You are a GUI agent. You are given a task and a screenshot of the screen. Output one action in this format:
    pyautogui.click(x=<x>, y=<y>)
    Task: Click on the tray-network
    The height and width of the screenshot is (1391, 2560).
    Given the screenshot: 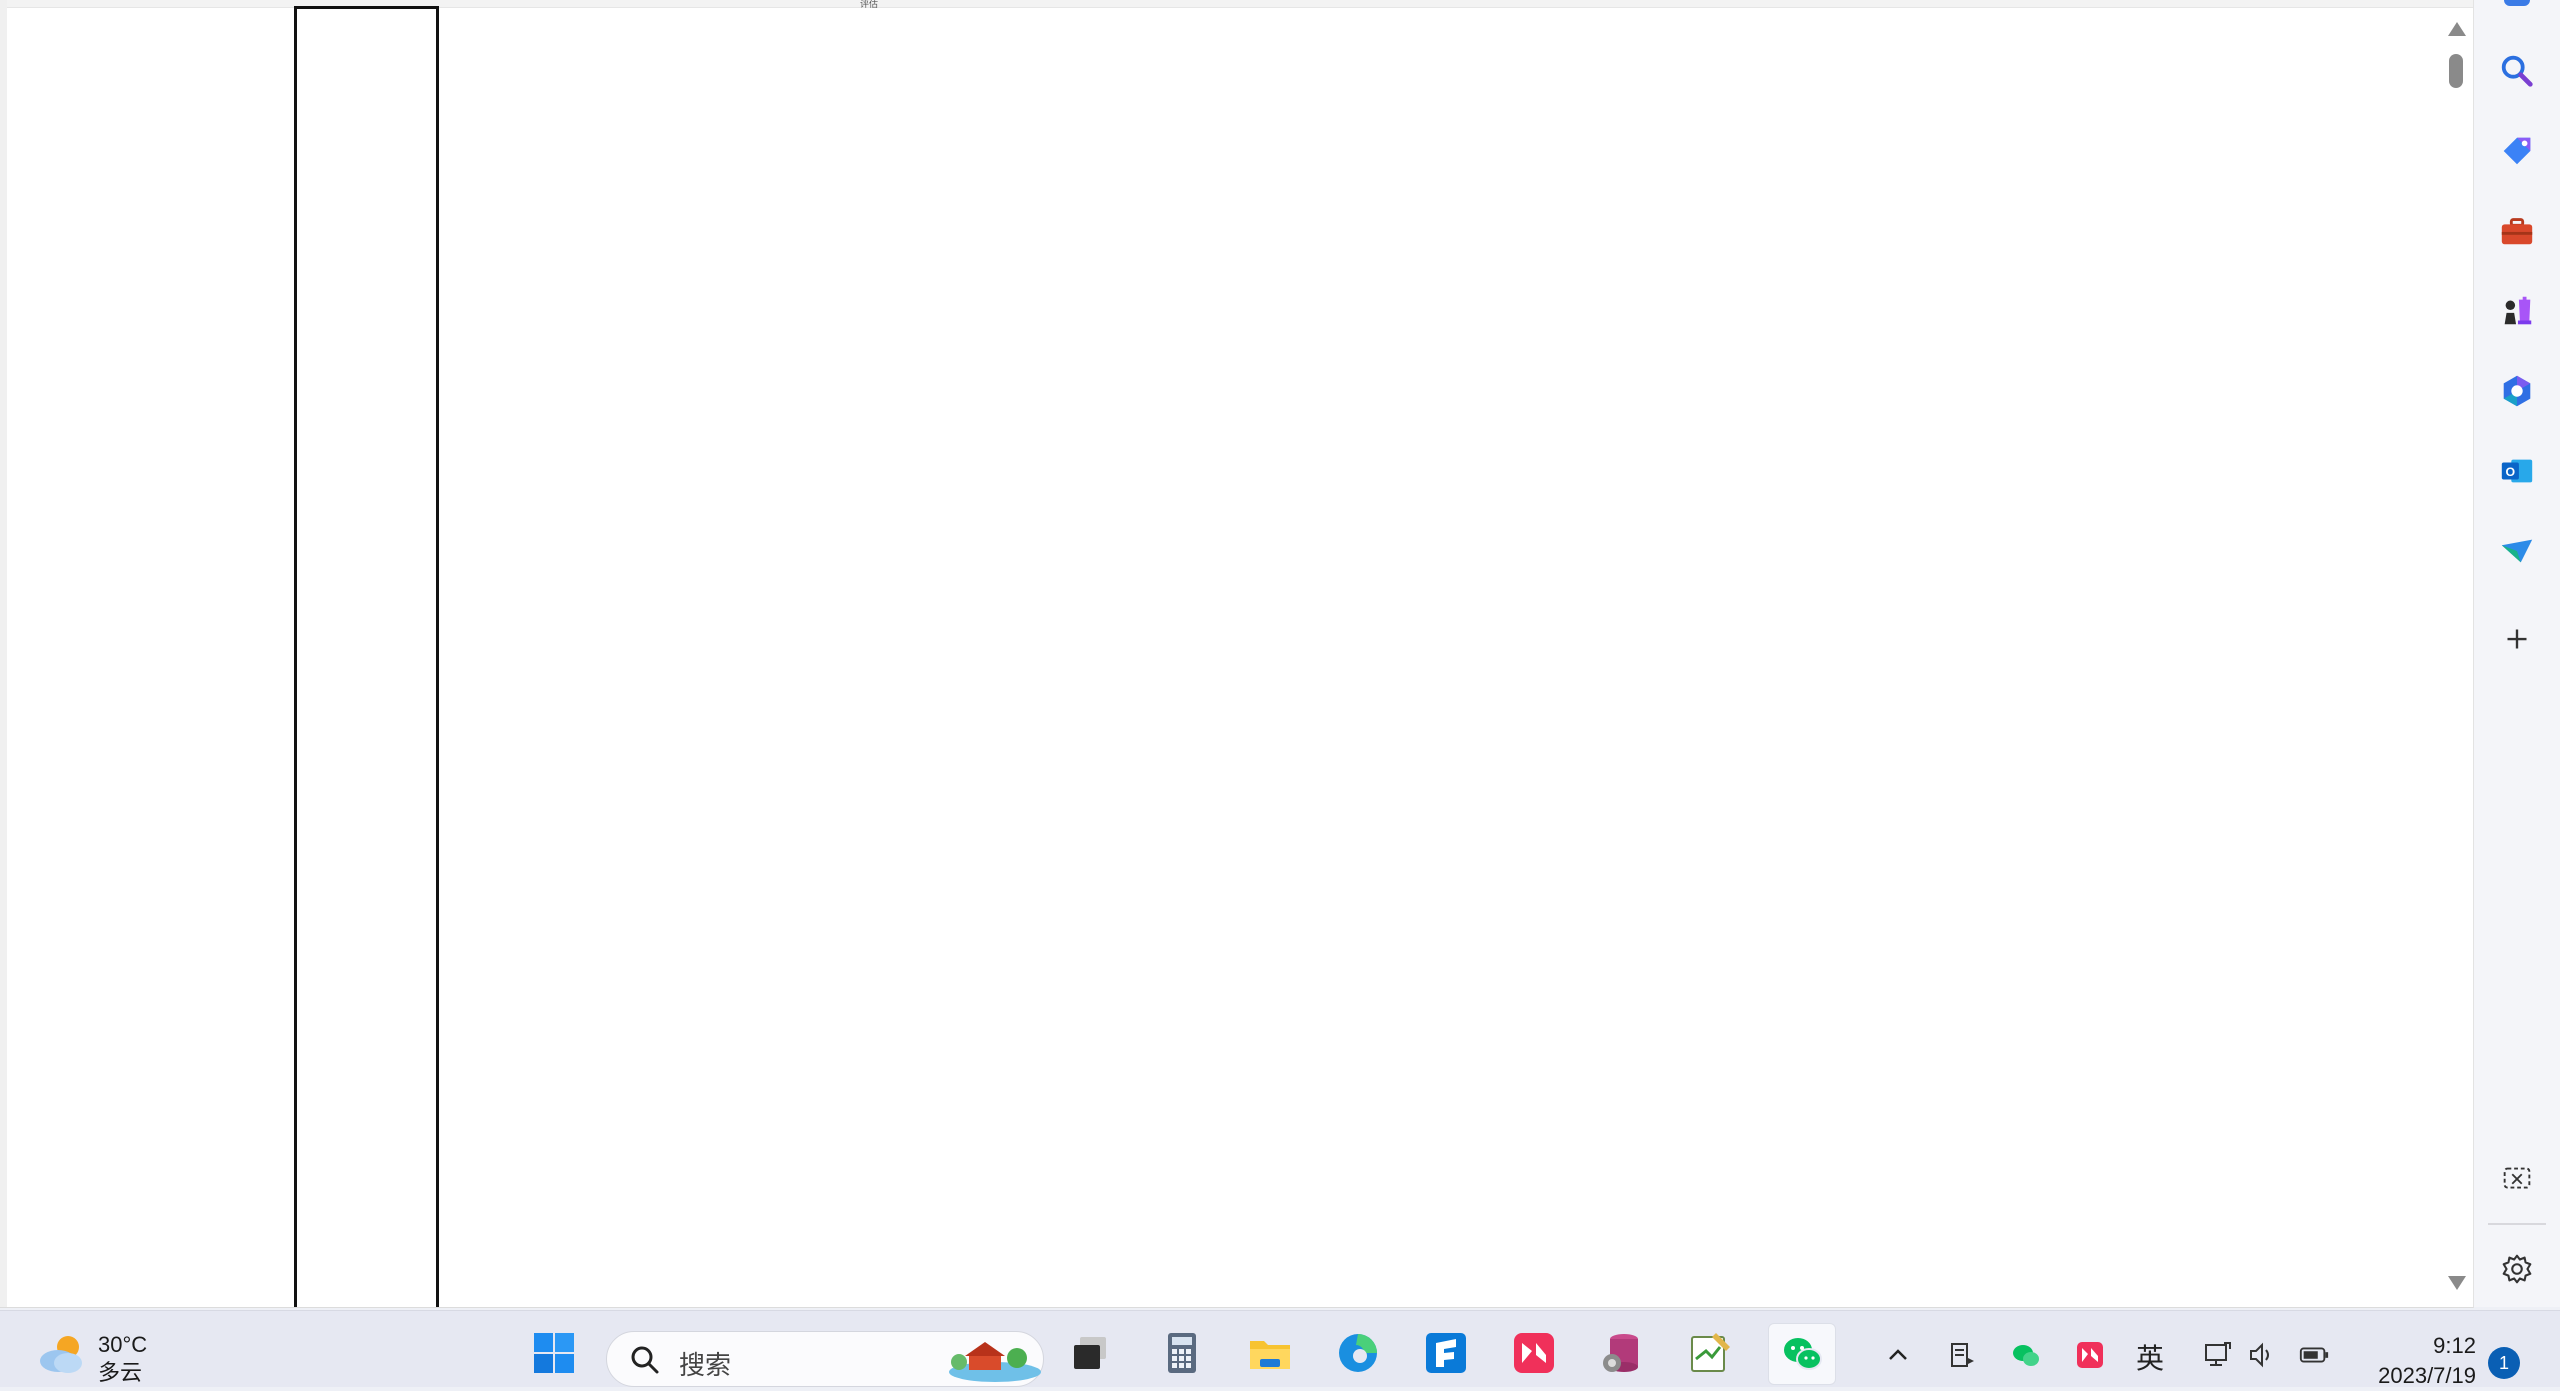 What is the action you would take?
    pyautogui.click(x=2218, y=1355)
    